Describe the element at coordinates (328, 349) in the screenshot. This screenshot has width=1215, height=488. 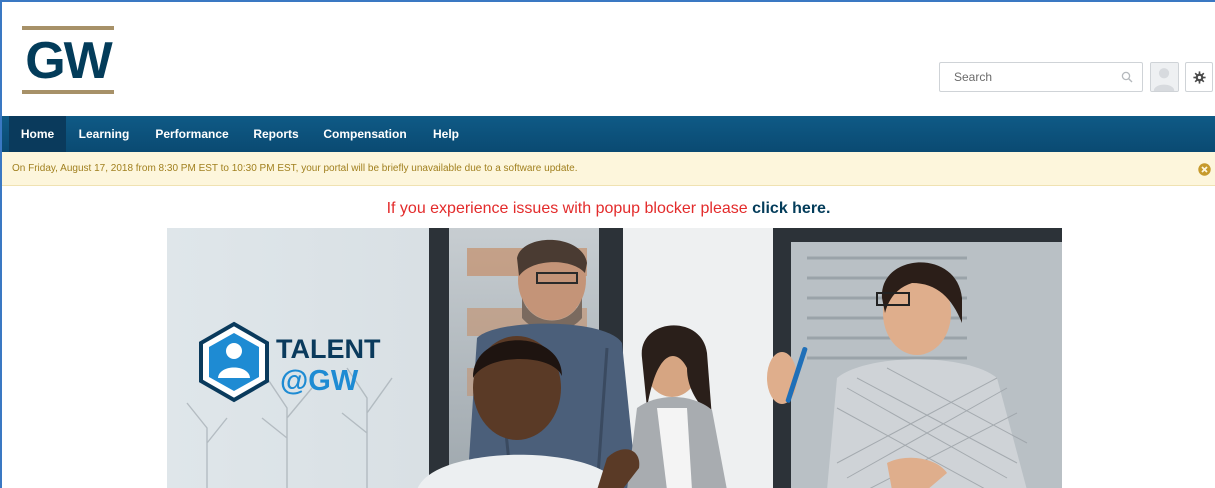
I see `talent-brand-line1: TALENT` at that location.